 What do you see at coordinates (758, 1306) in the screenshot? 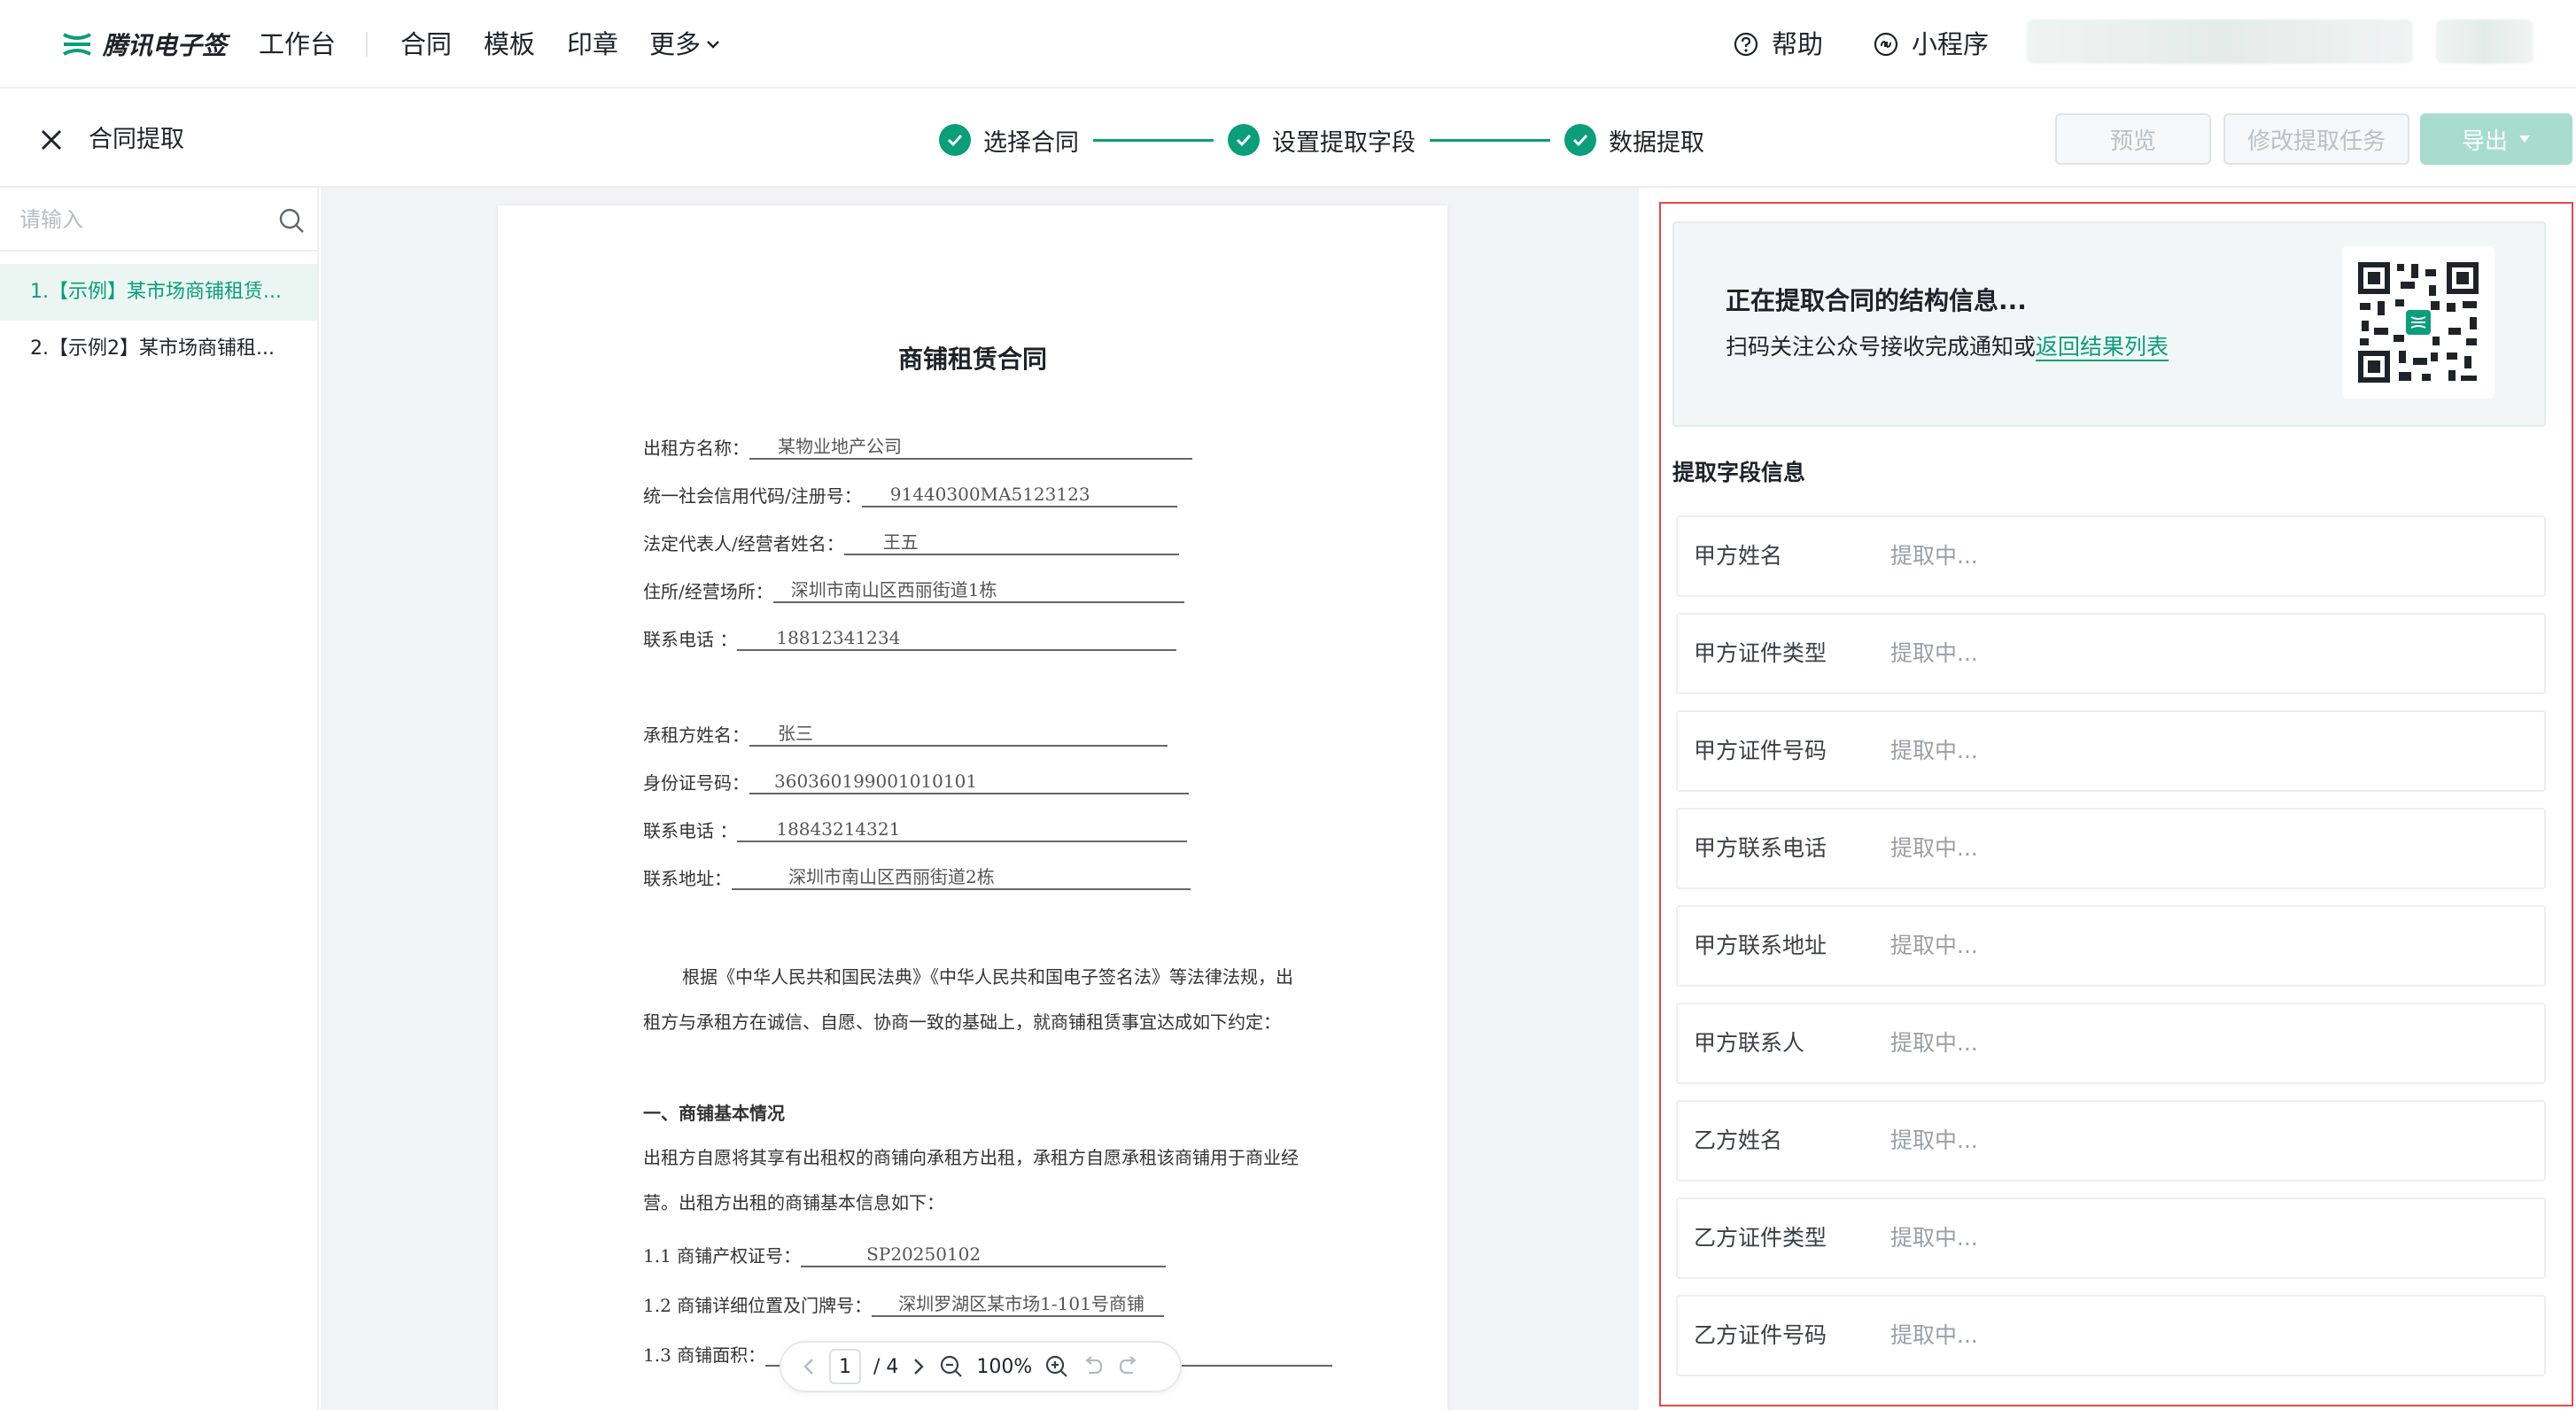
I see `field-label: 1.2 商铺详细位置及门牌号：` at bounding box center [758, 1306].